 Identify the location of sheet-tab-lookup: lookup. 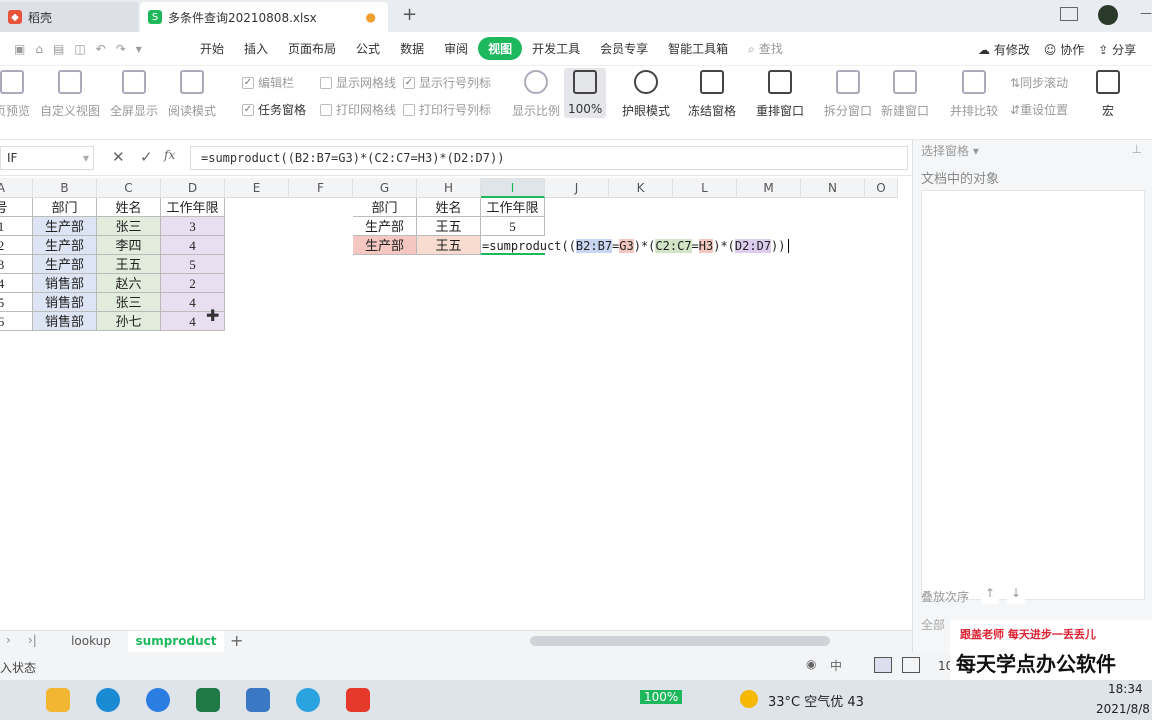
(91, 641).